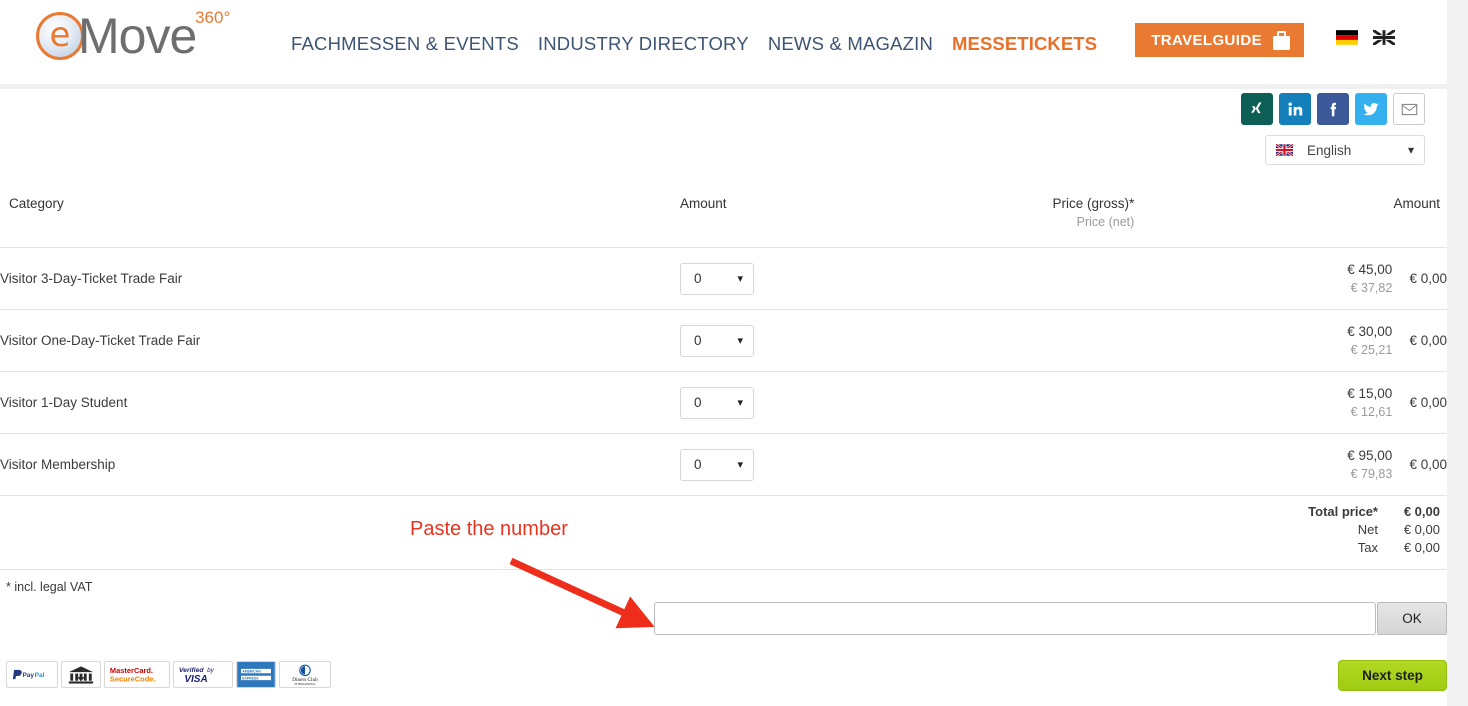 This screenshot has width=1468, height=706. I want to click on logo-wordmark-text: Move, so click(137, 36).